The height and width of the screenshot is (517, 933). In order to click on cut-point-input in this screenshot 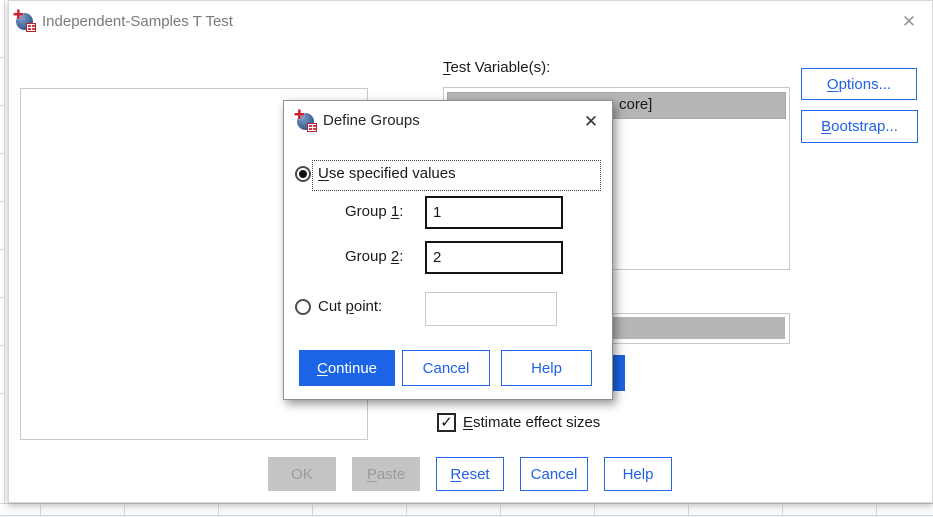, I will do `click(491, 309)`.